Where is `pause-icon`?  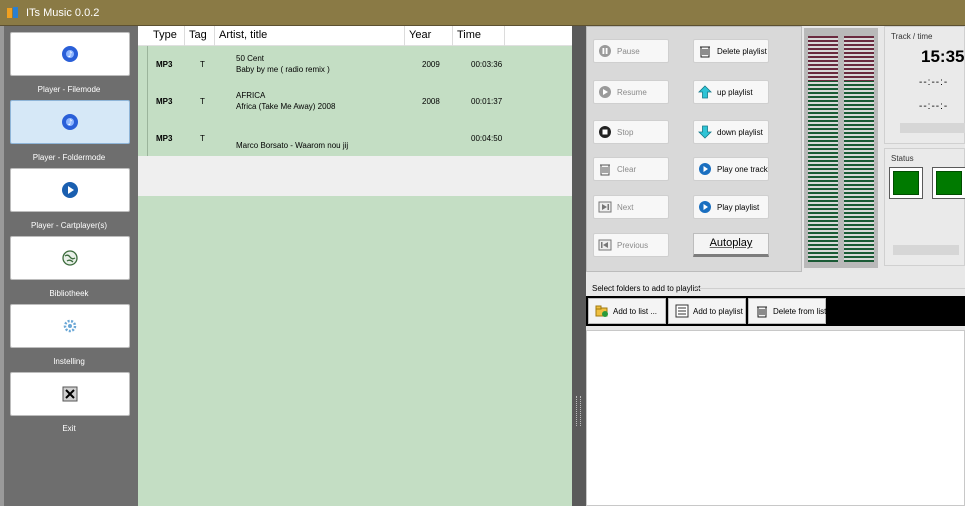 pause-icon is located at coordinates (605, 51).